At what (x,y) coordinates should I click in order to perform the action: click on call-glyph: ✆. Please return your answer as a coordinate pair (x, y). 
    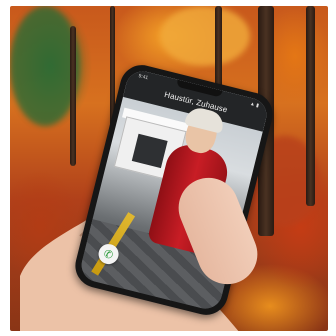
    Looking at the image, I should click on (108, 254).